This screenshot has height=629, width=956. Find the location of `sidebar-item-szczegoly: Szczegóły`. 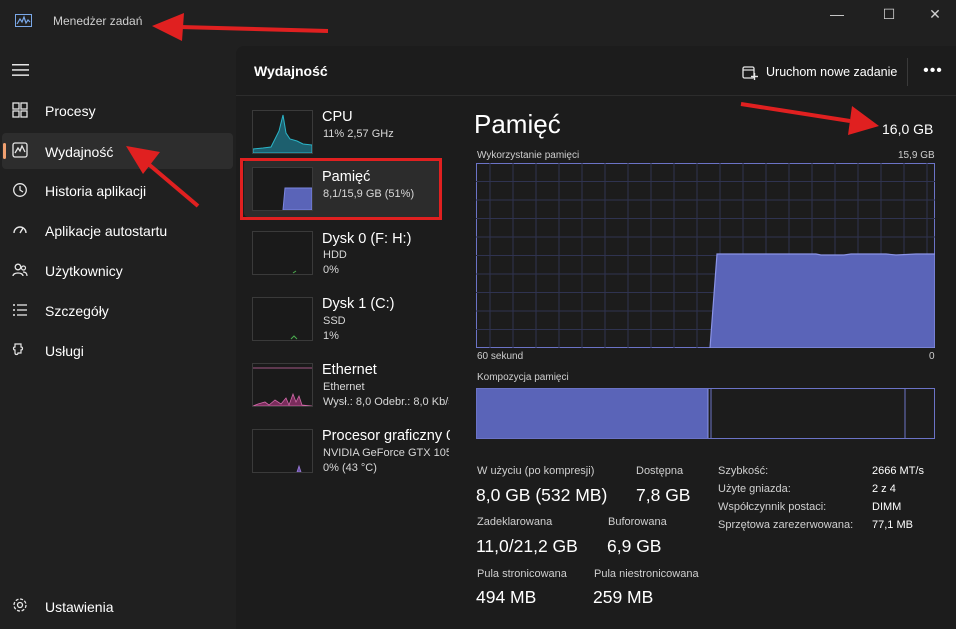

sidebar-item-szczegoly: Szczegóły is located at coordinates (117, 311).